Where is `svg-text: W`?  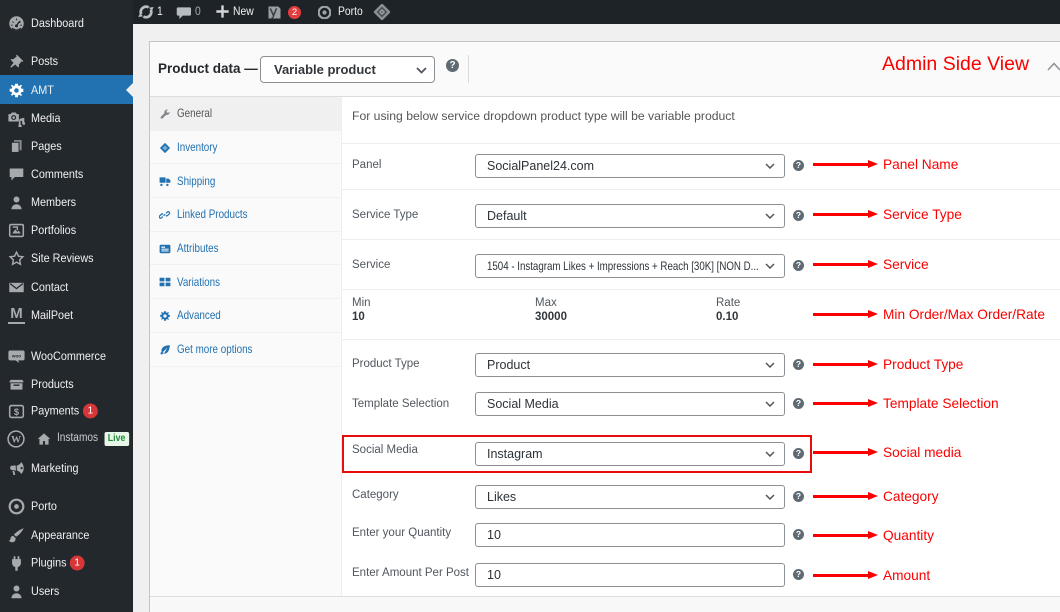 svg-text: W is located at coordinates (16, 439).